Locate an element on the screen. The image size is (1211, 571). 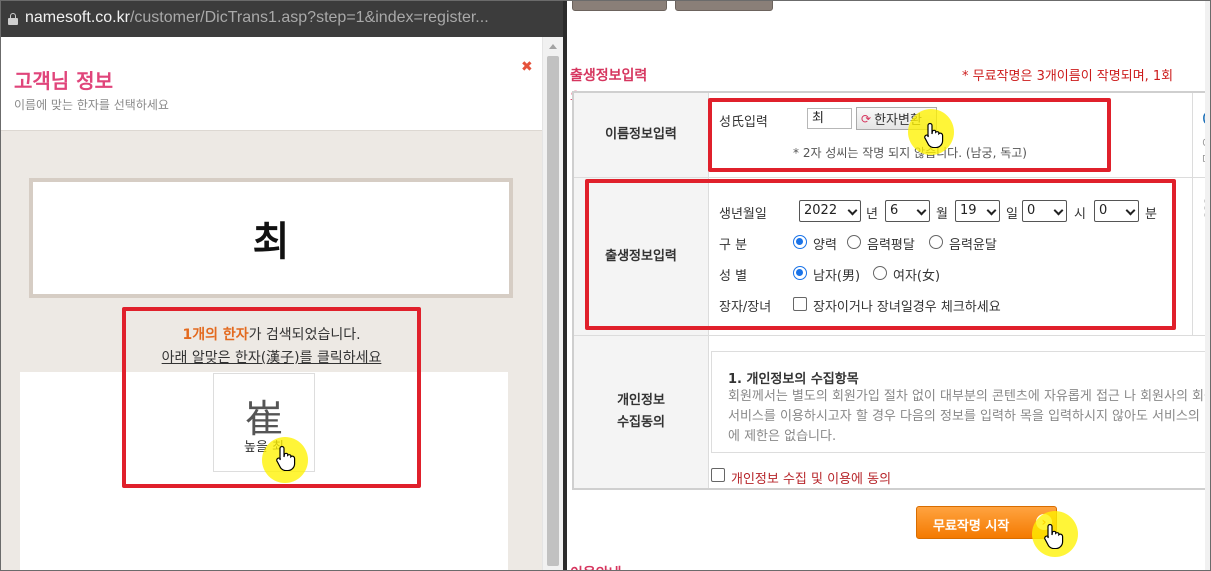
result-suffix: 가 검색되었습니다. is located at coordinates (304, 335).